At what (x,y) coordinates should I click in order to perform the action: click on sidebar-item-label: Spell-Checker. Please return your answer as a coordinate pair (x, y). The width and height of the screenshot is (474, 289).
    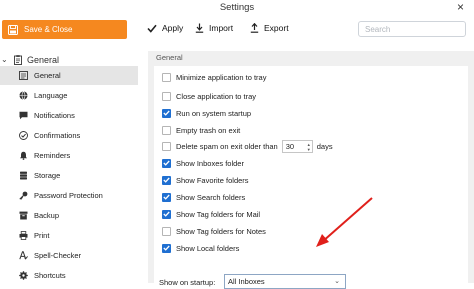
    Looking at the image, I should click on (58, 255).